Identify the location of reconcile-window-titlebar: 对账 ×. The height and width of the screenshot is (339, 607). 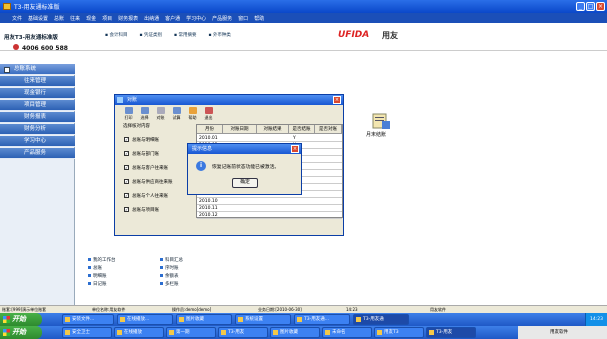
(229, 100).